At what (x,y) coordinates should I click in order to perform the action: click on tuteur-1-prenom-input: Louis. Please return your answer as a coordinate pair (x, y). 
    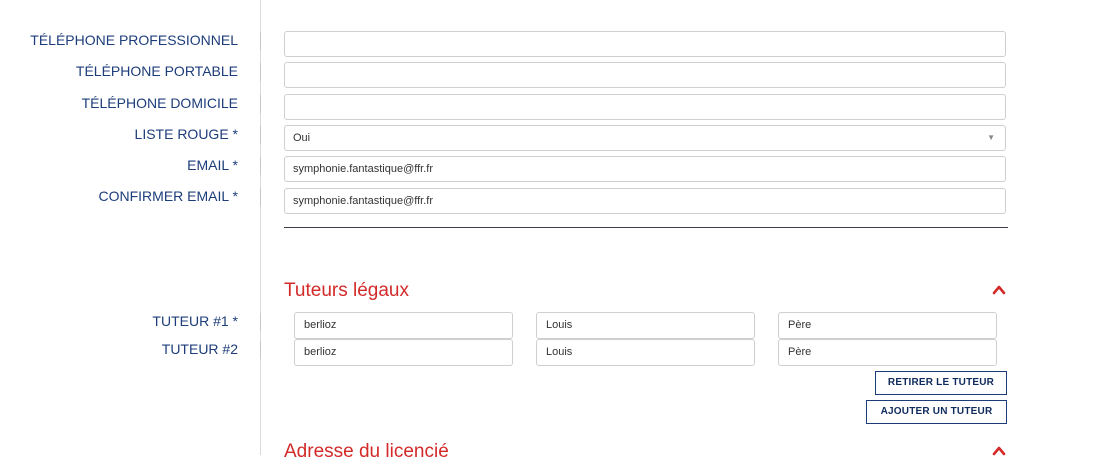
    Looking at the image, I should click on (645, 325).